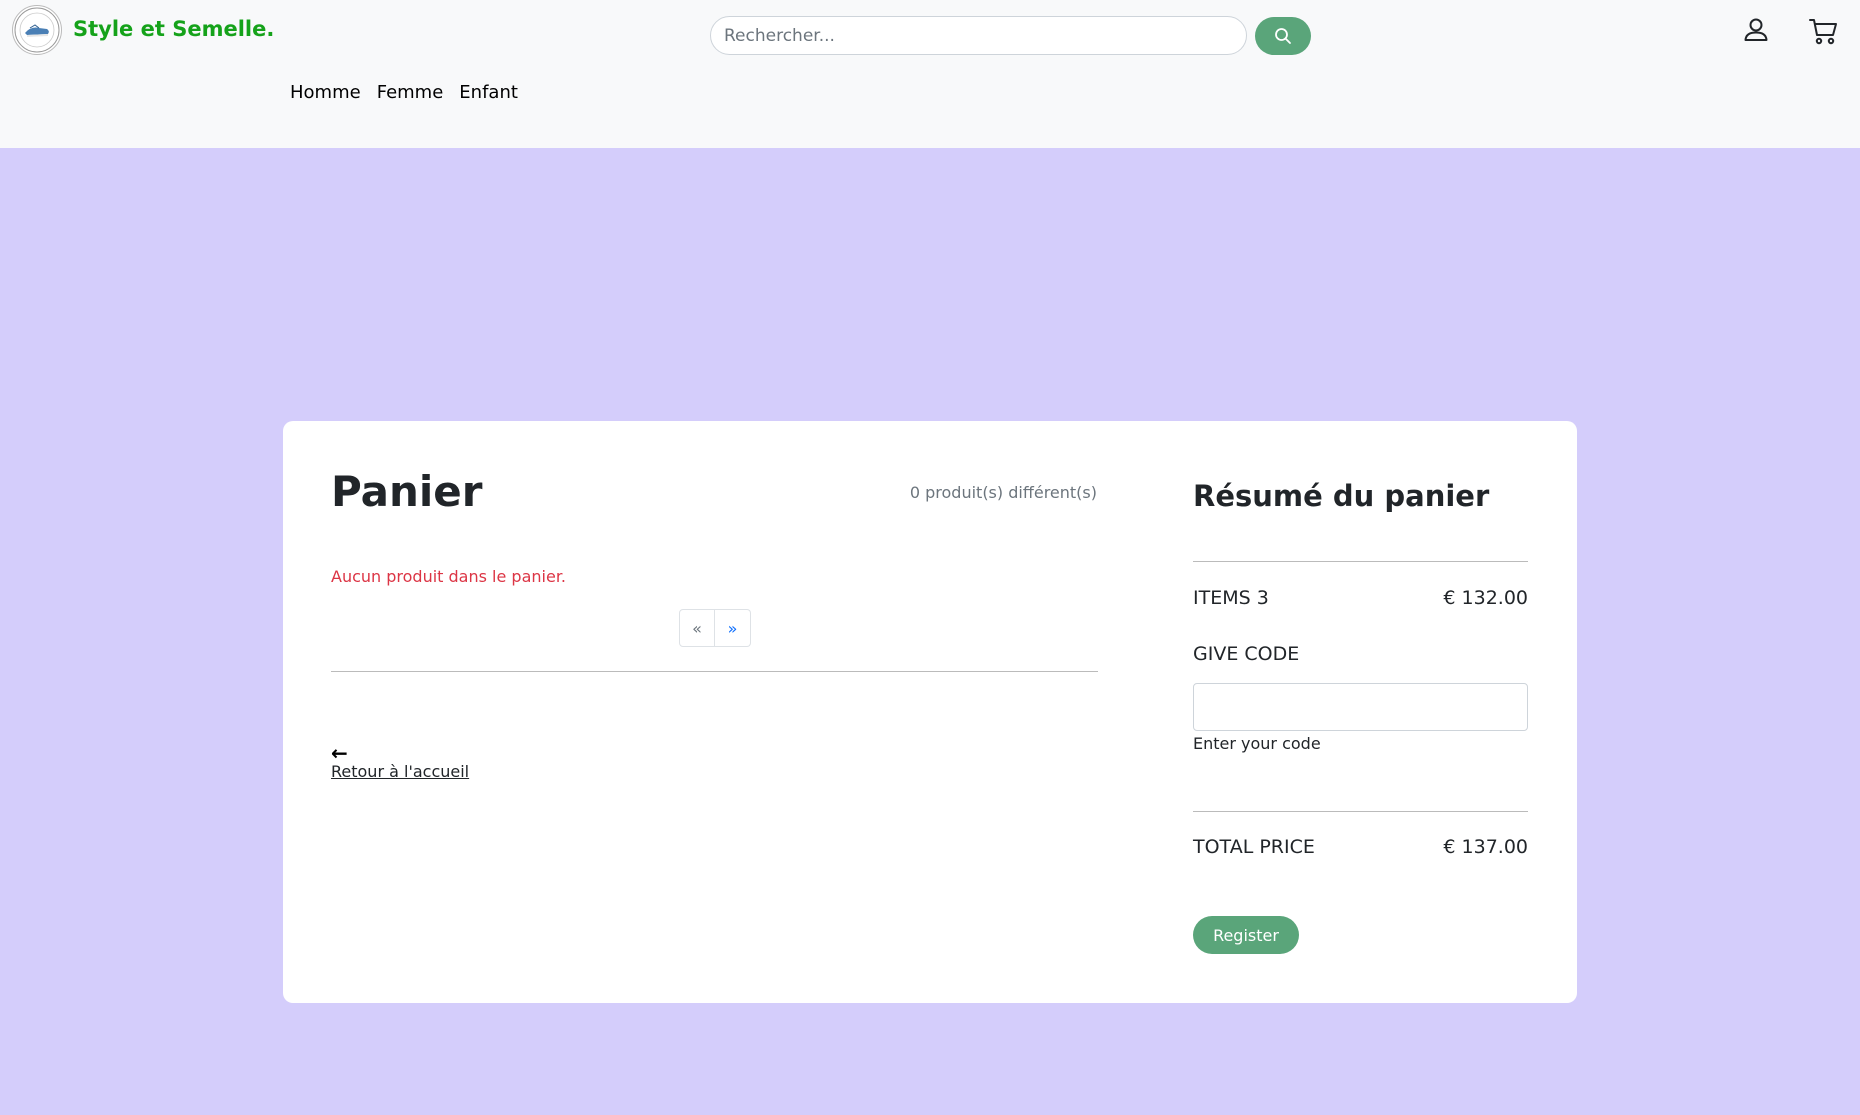 The width and height of the screenshot is (1860, 1115). What do you see at coordinates (978, 35) in the screenshot?
I see `search-input` at bounding box center [978, 35].